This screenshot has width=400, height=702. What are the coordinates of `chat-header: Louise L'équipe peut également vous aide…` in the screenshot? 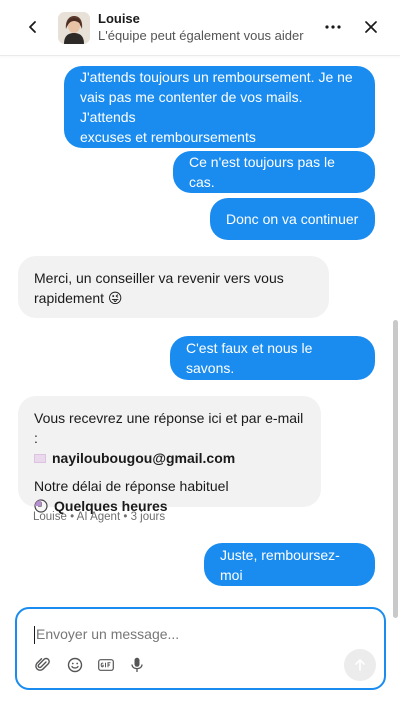 It's located at (200, 28).